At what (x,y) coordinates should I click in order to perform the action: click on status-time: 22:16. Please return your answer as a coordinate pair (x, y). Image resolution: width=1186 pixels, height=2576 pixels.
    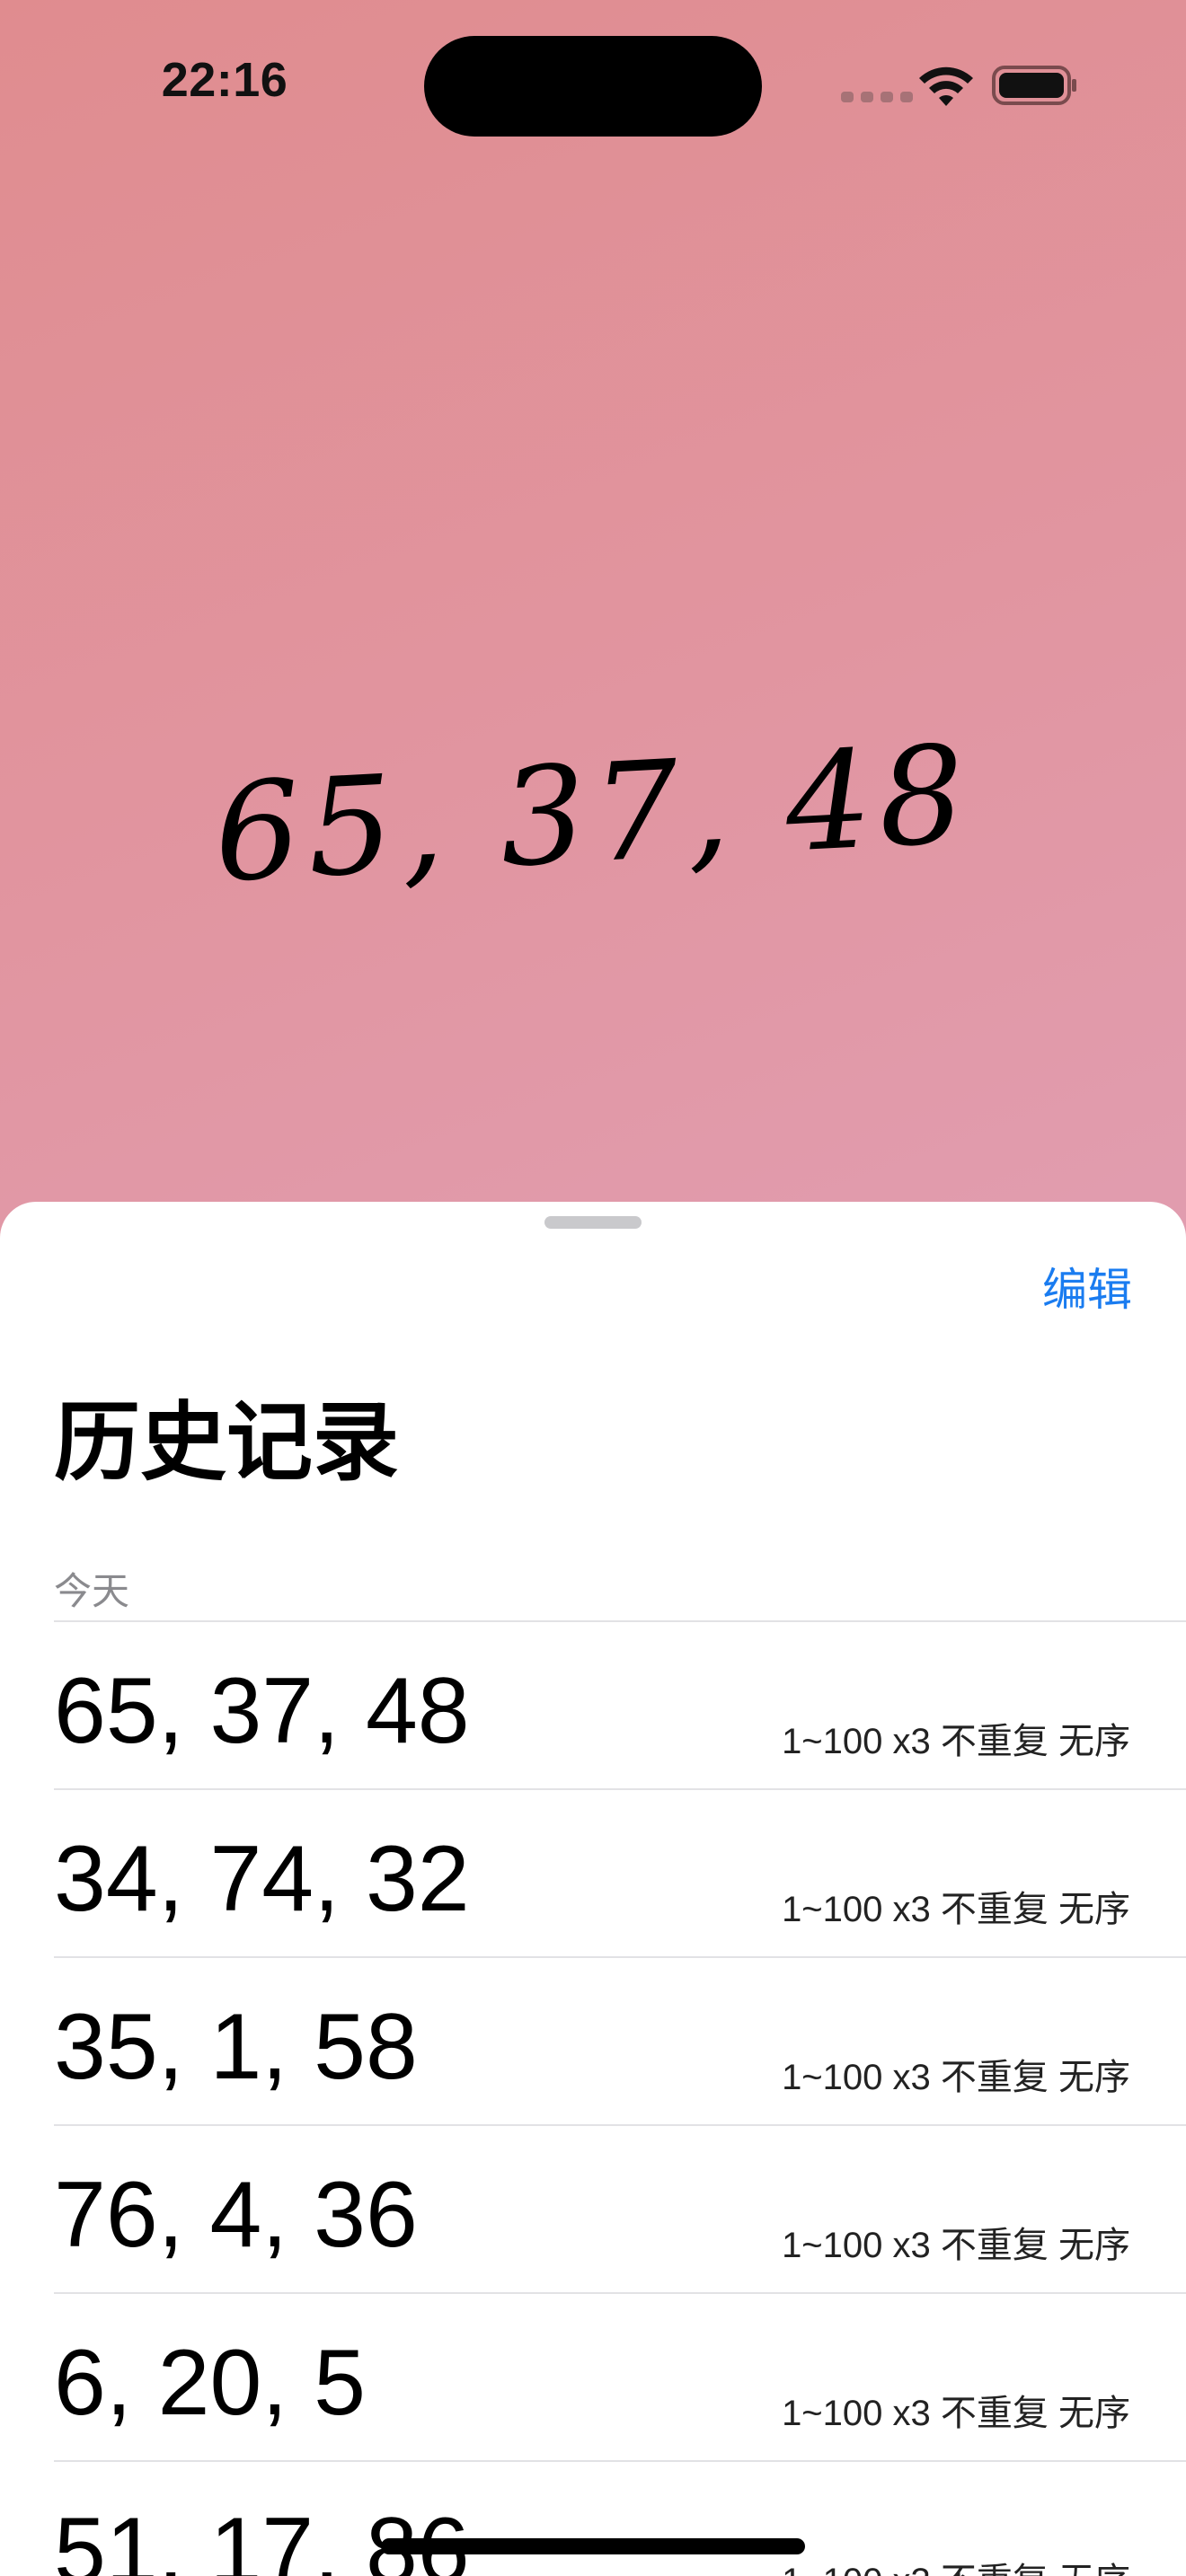
    Looking at the image, I should click on (224, 80).